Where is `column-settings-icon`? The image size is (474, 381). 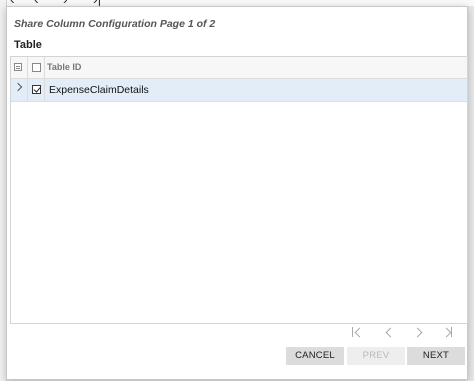 column-settings-icon is located at coordinates (18, 67).